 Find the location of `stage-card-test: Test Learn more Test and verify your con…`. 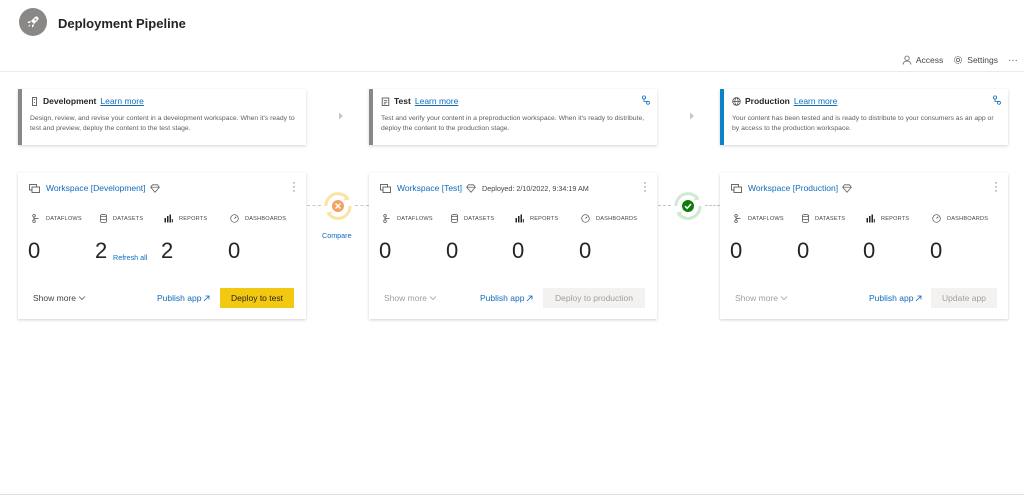

stage-card-test: Test Learn more Test and verify your con… is located at coordinates (513, 117).